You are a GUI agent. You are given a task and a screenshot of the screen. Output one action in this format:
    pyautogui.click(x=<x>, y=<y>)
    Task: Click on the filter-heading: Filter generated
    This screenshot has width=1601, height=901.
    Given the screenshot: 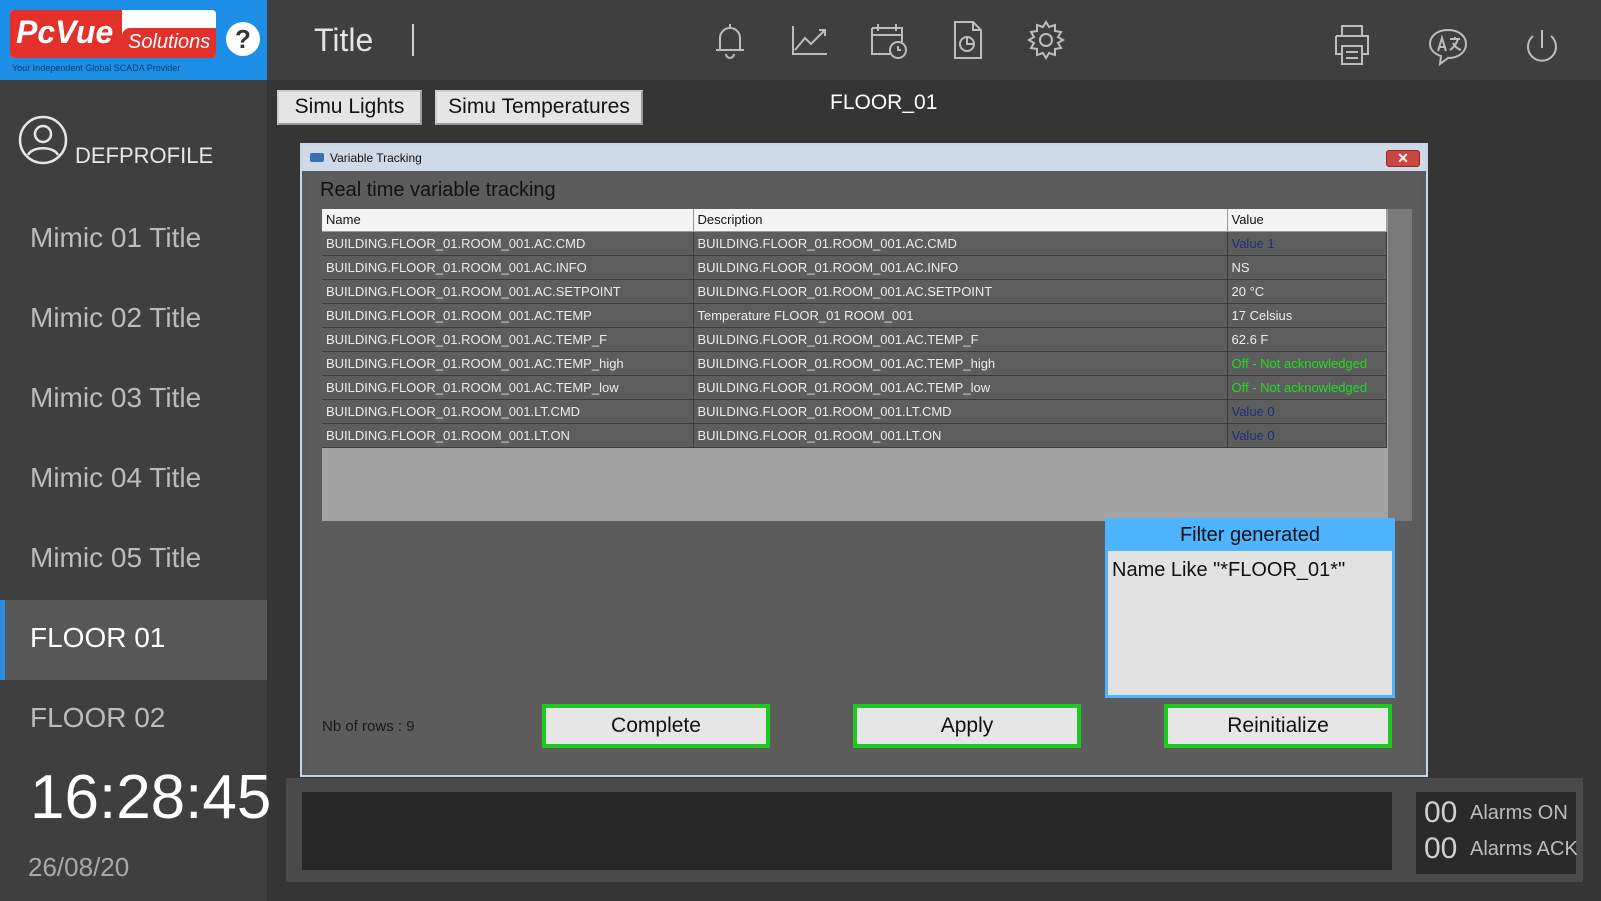 What is the action you would take?
    pyautogui.click(x=1250, y=536)
    